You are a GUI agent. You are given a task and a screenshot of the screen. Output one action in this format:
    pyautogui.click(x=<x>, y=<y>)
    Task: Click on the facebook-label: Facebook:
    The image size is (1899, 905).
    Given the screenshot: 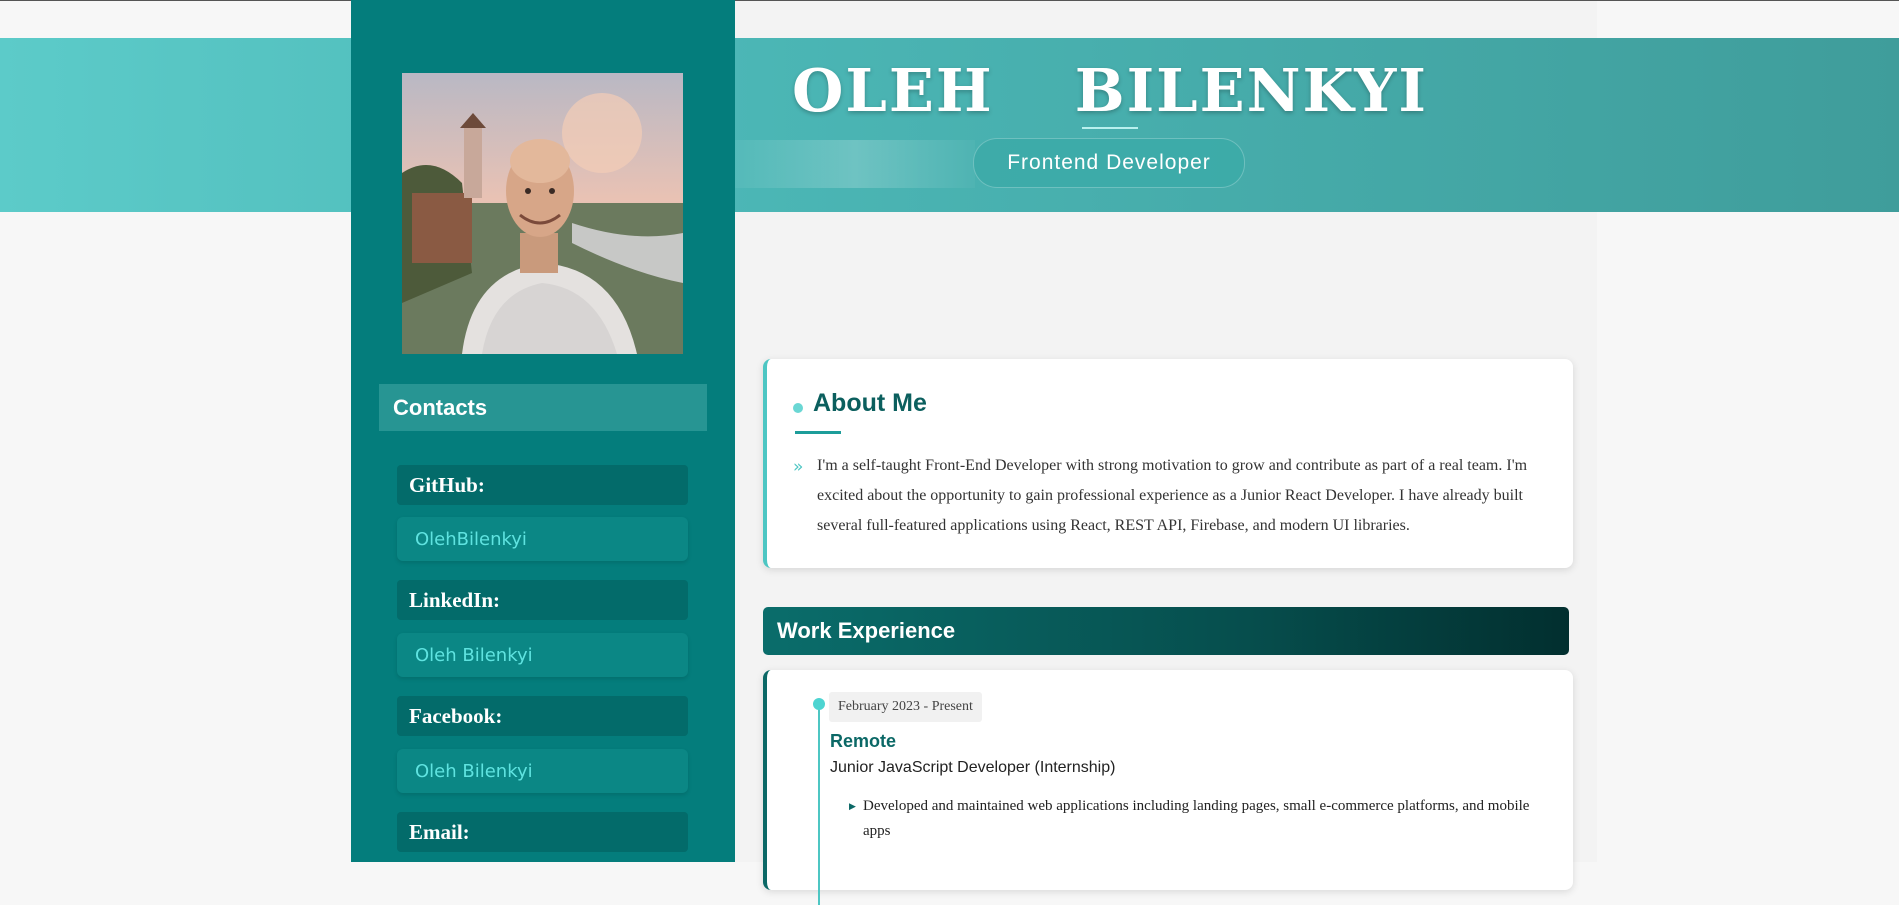 What is the action you would take?
    pyautogui.click(x=542, y=716)
    